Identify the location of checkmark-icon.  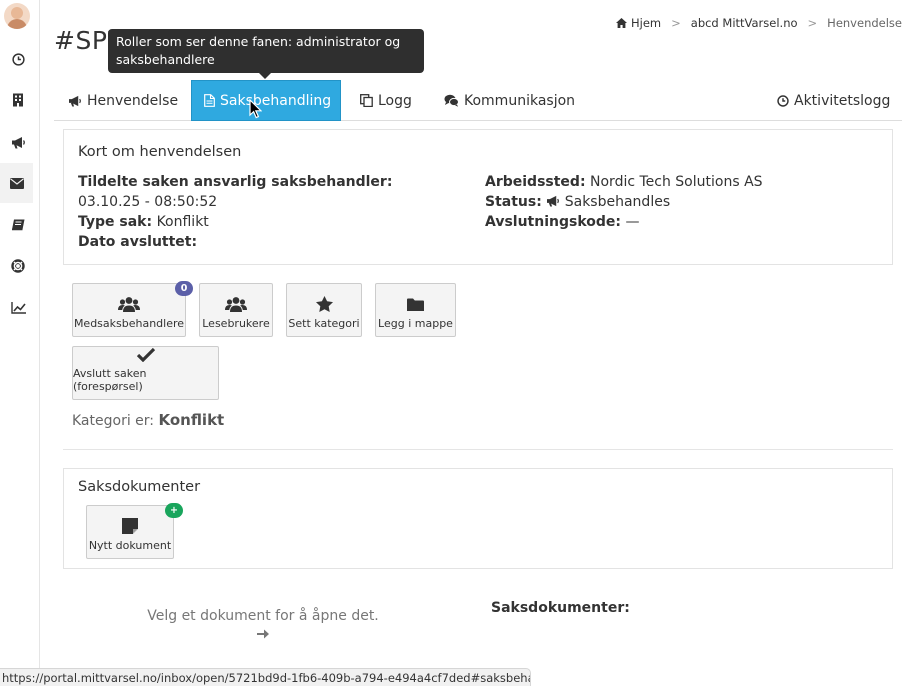
(145, 354).